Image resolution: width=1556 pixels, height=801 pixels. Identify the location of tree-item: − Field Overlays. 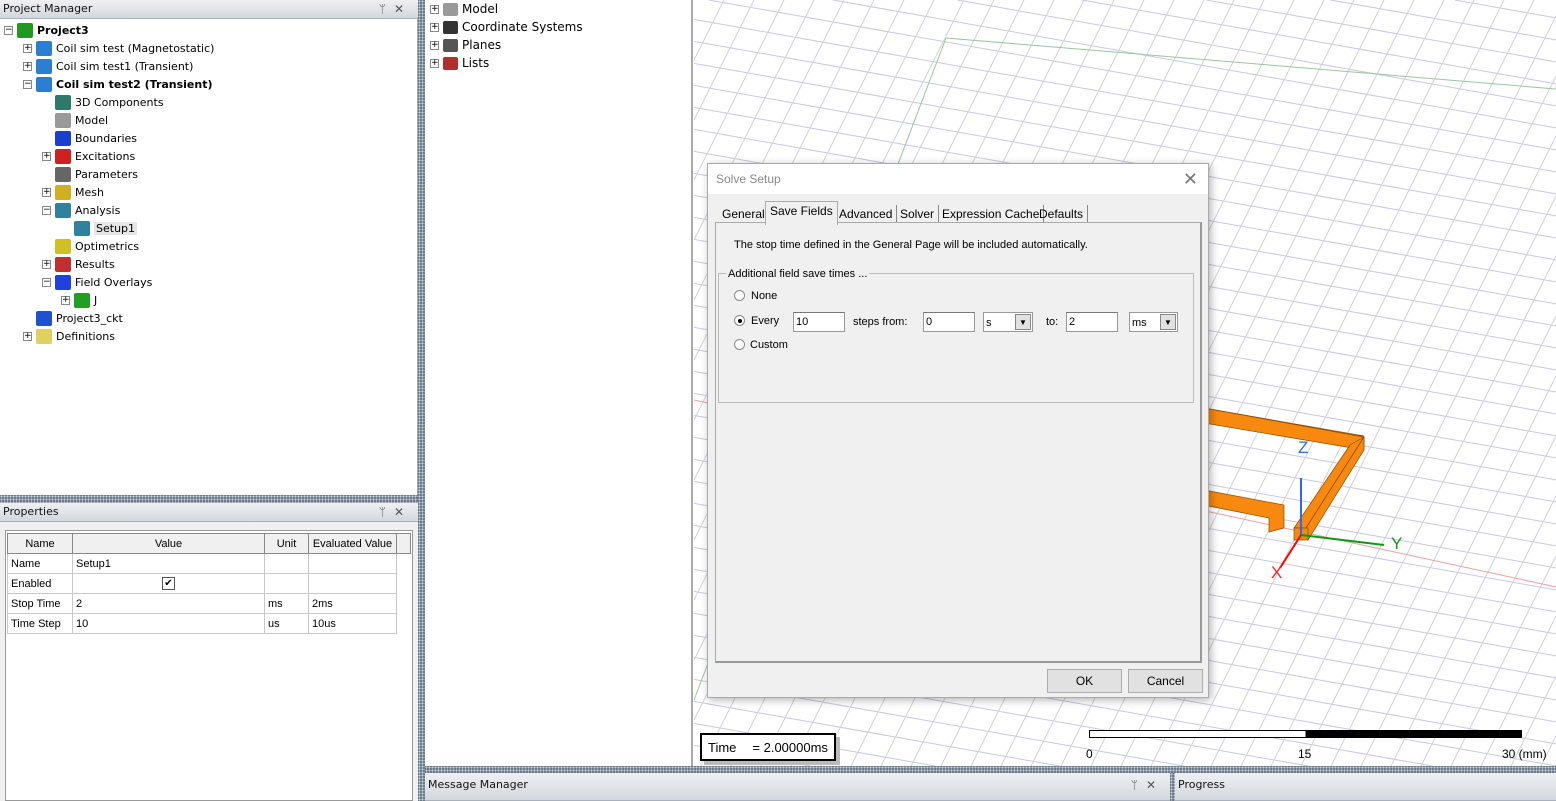
(97, 282).